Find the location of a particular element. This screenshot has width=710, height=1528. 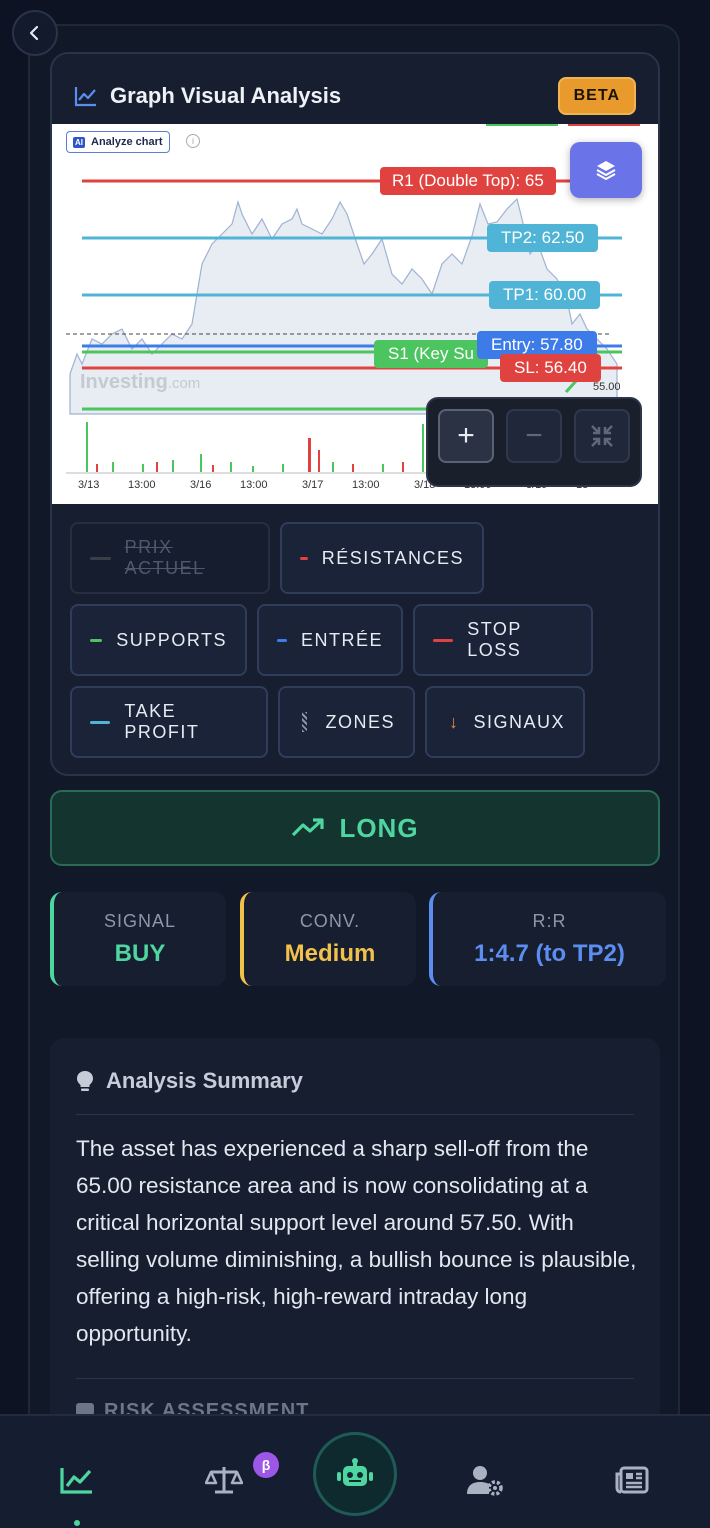

filter-label: SIGNAUX is located at coordinates (519, 721).